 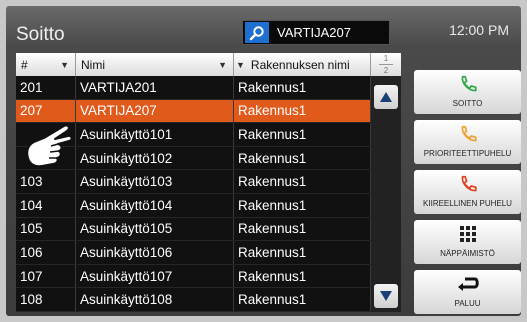 What do you see at coordinates (46, 87) in the screenshot?
I see `row-number: 201` at bounding box center [46, 87].